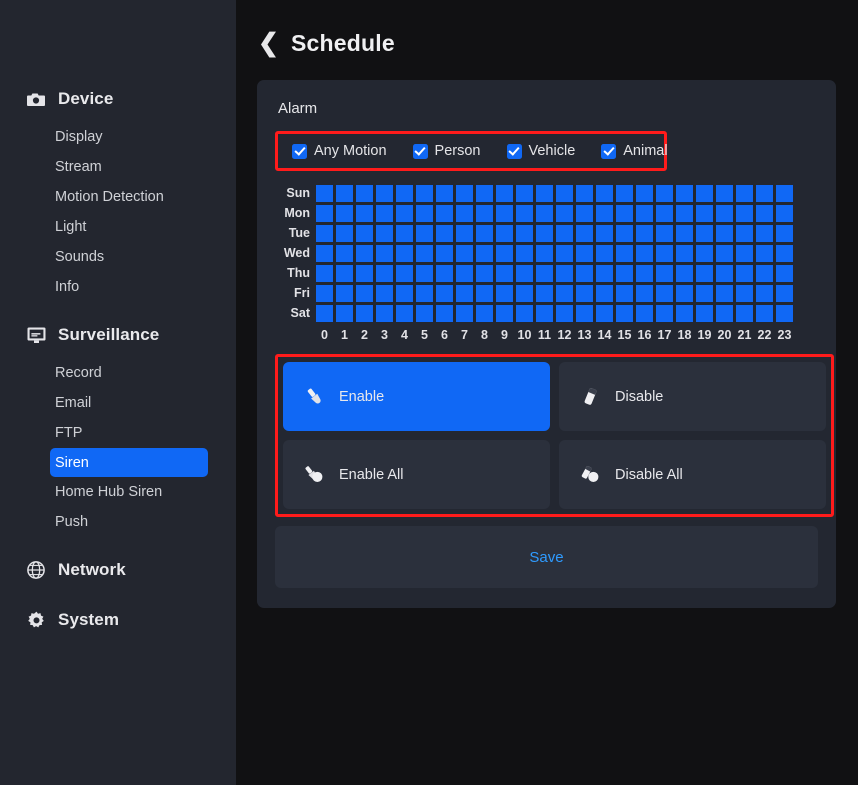 The width and height of the screenshot is (858, 785). Describe the element at coordinates (692, 474) in the screenshot. I see `disable-all-button: Disable All` at that location.